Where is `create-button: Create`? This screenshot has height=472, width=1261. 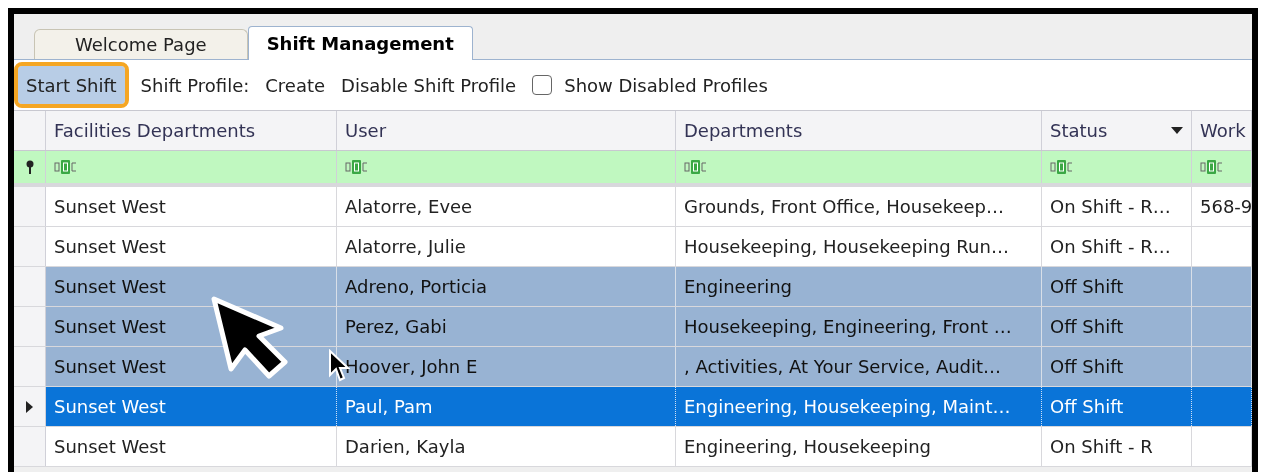
create-button: Create is located at coordinates (295, 85).